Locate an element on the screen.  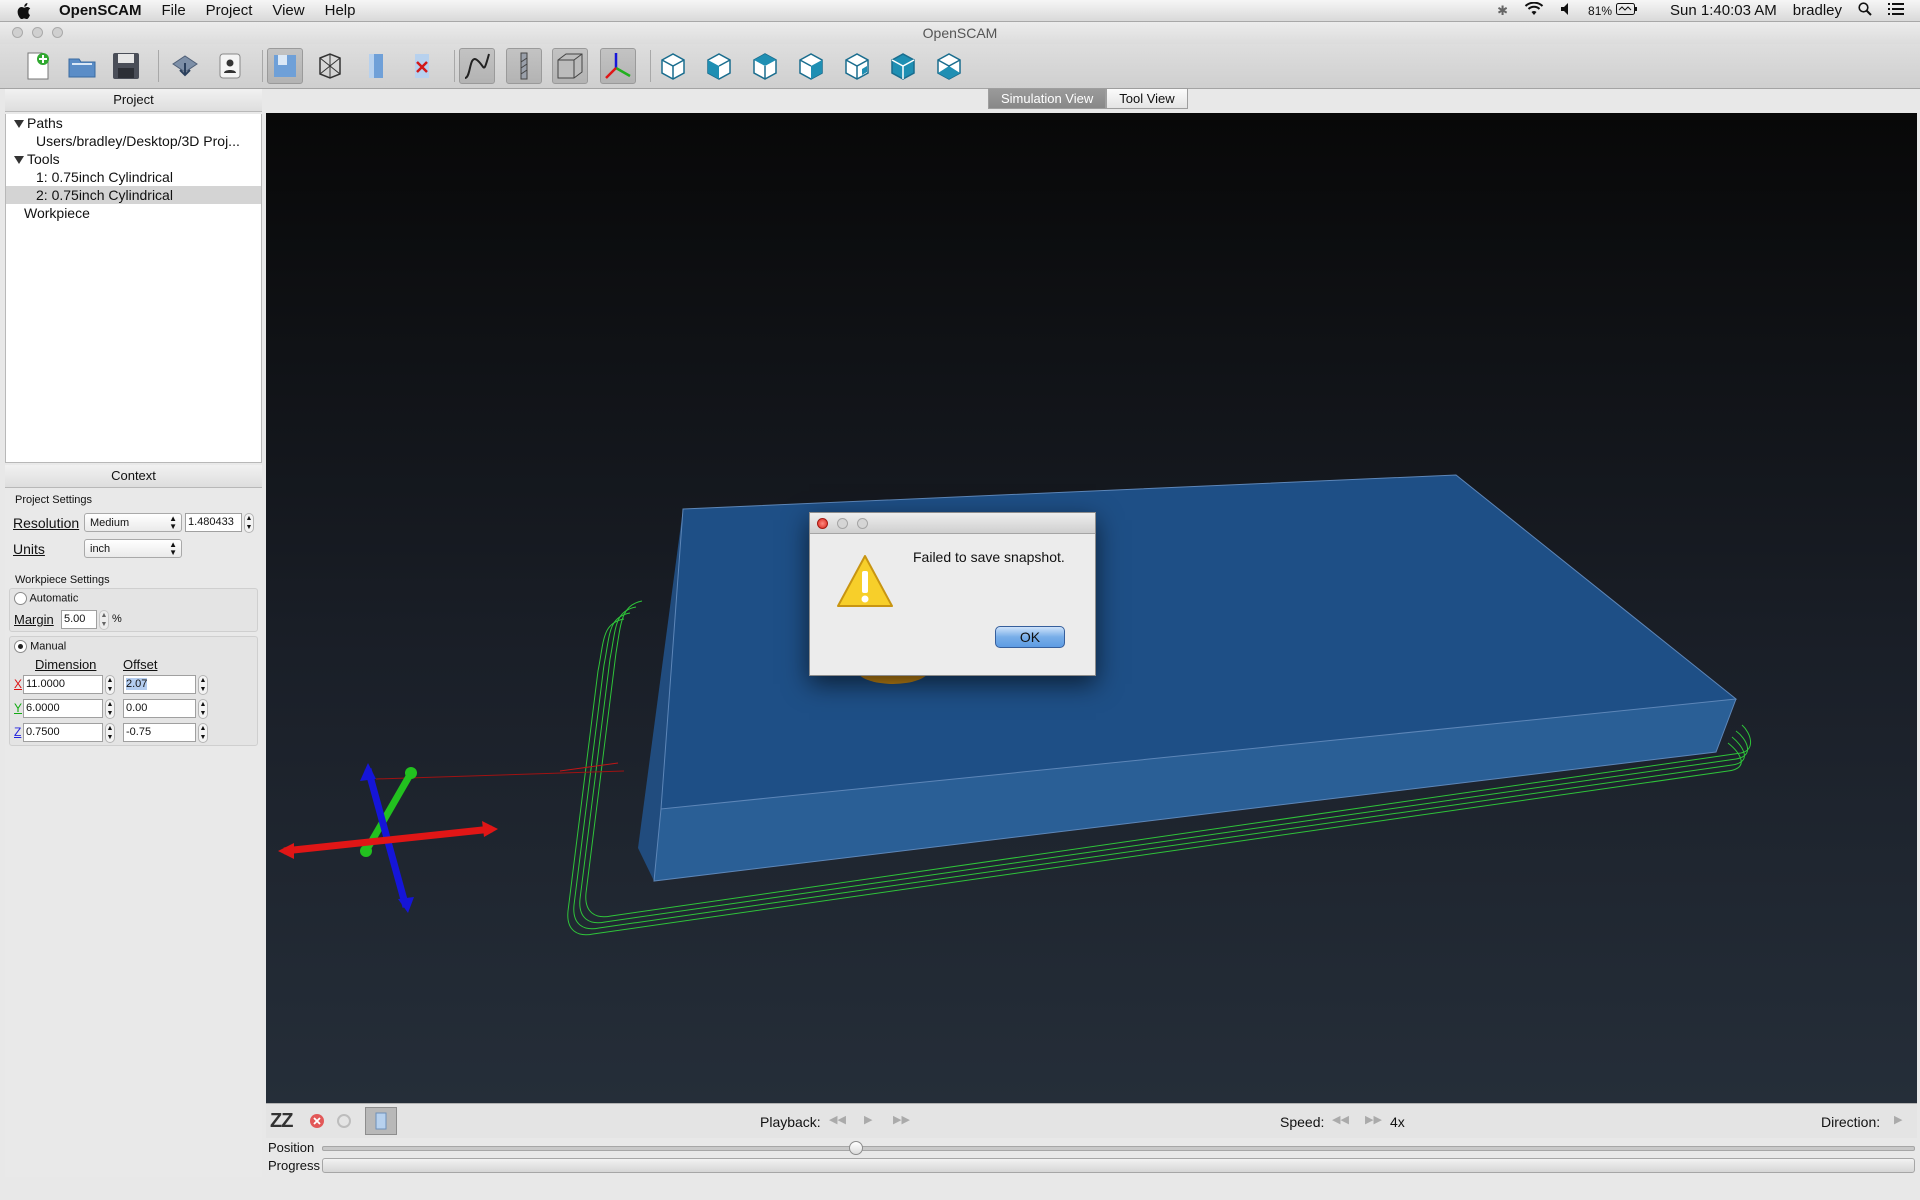
units-label: Units is located at coordinates (29, 549).